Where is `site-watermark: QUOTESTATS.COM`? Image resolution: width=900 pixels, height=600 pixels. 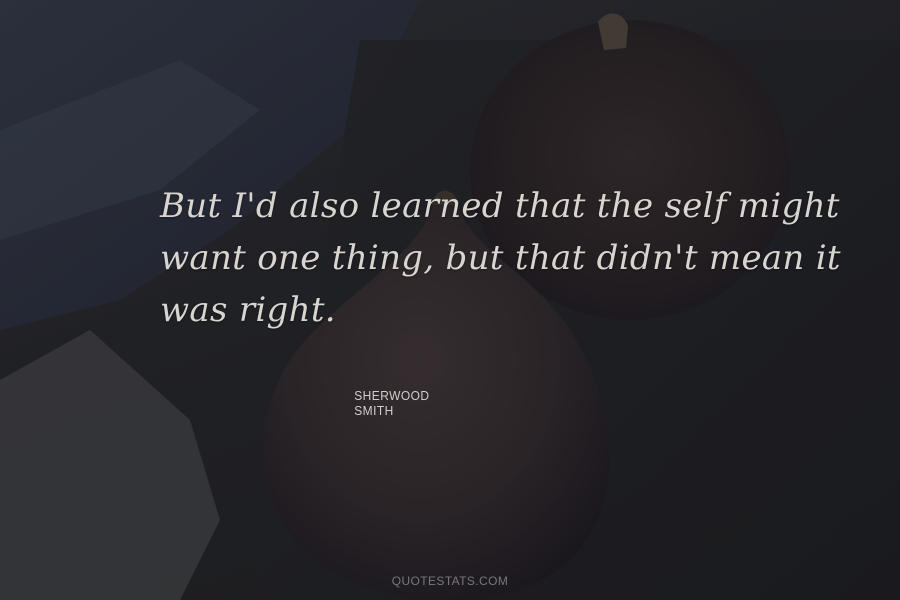 site-watermark: QUOTESTATS.COM is located at coordinates (450, 581).